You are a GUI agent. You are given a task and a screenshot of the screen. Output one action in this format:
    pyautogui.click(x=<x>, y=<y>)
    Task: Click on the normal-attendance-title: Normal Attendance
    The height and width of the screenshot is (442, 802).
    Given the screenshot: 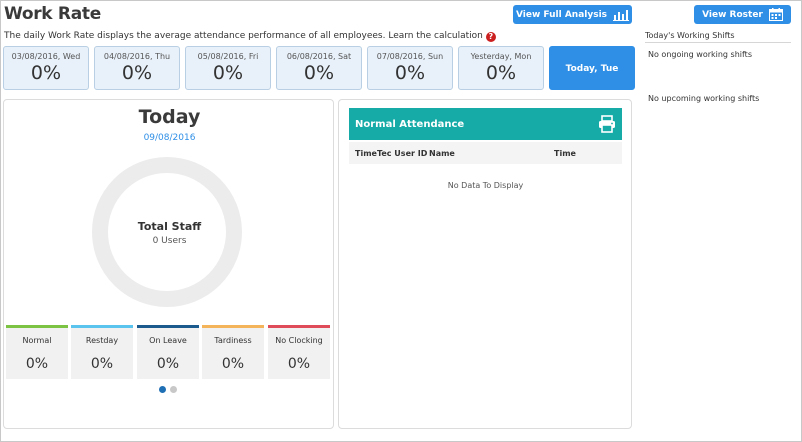 What is the action you would take?
    pyautogui.click(x=410, y=124)
    